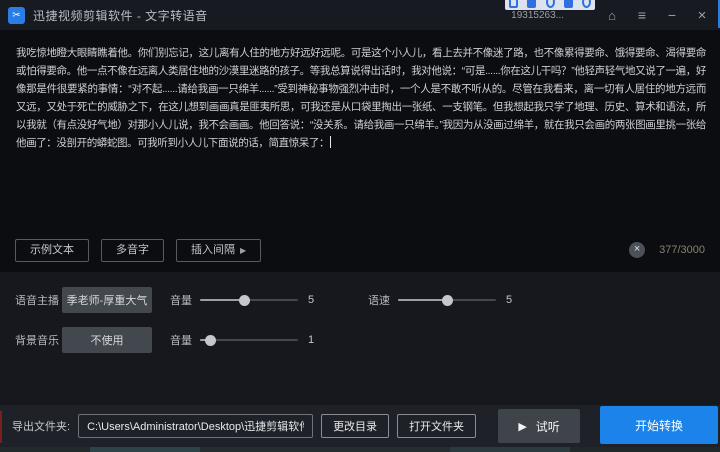  What do you see at coordinates (311, 300) in the screenshot?
I see `voice-volume-value: 5` at bounding box center [311, 300].